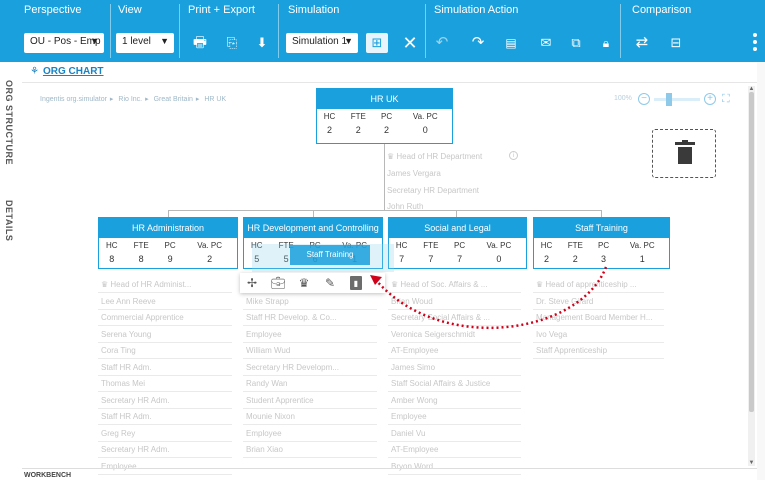 The height and width of the screenshot is (480, 765). I want to click on view-select: 1 level ▼, so click(145, 43).